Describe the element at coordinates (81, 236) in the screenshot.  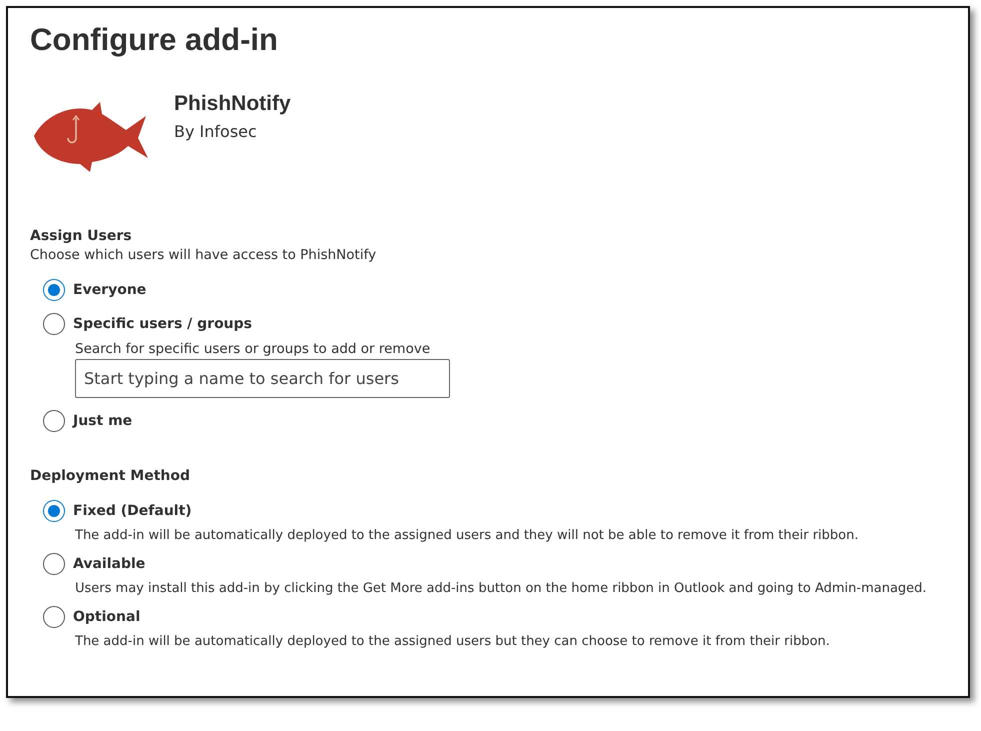
I see `section-heading: Assign Users` at that location.